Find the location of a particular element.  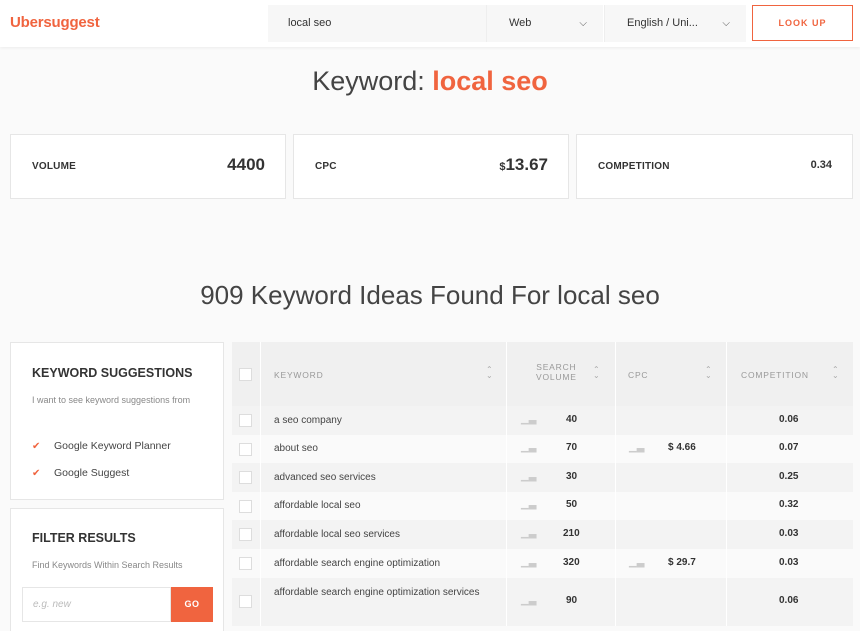

header-keyword: KEYWORD ⌃ ⌄ is located at coordinates (389, 374).